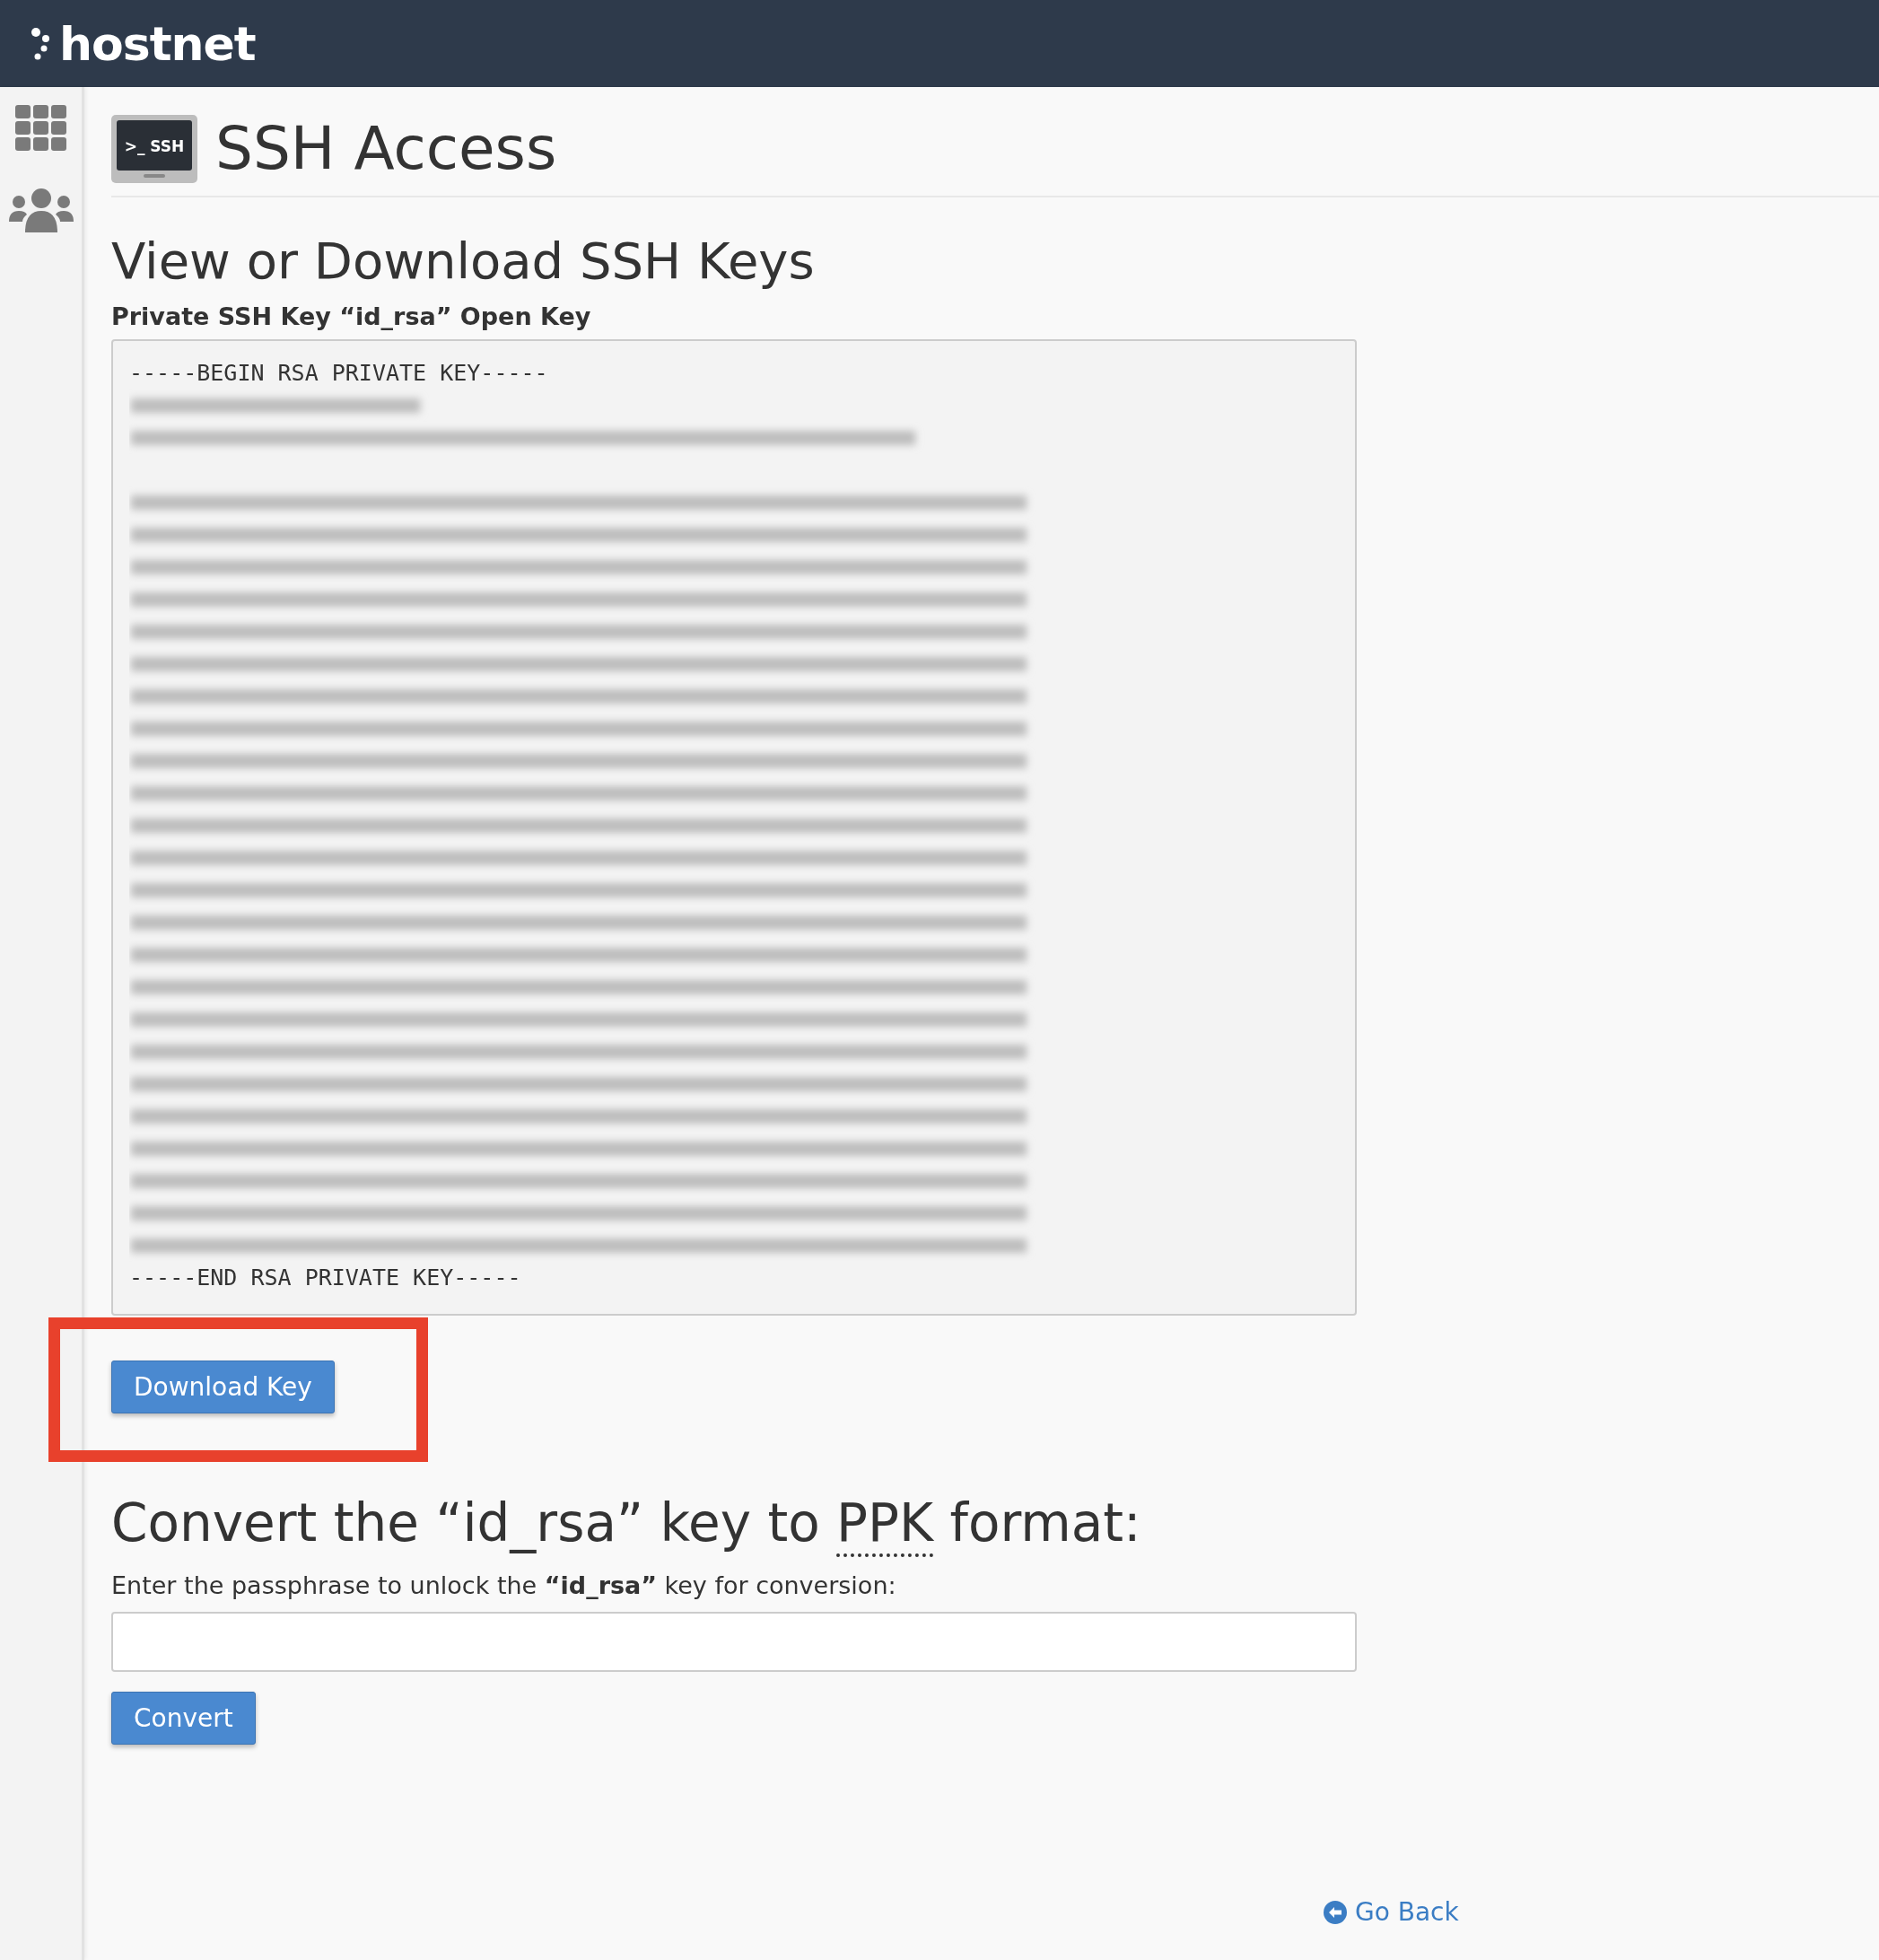 This screenshot has width=1879, height=1960. What do you see at coordinates (734, 1642) in the screenshot?
I see `passphrase-input` at bounding box center [734, 1642].